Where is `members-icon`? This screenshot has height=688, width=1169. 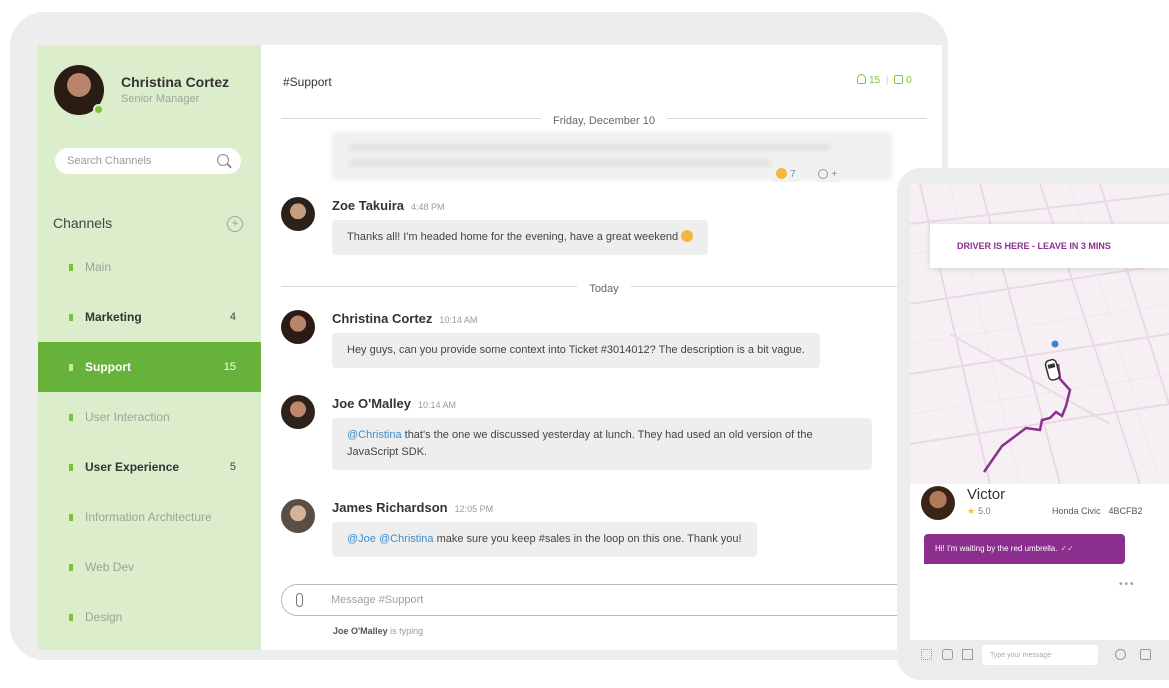
members-icon is located at coordinates (861, 79).